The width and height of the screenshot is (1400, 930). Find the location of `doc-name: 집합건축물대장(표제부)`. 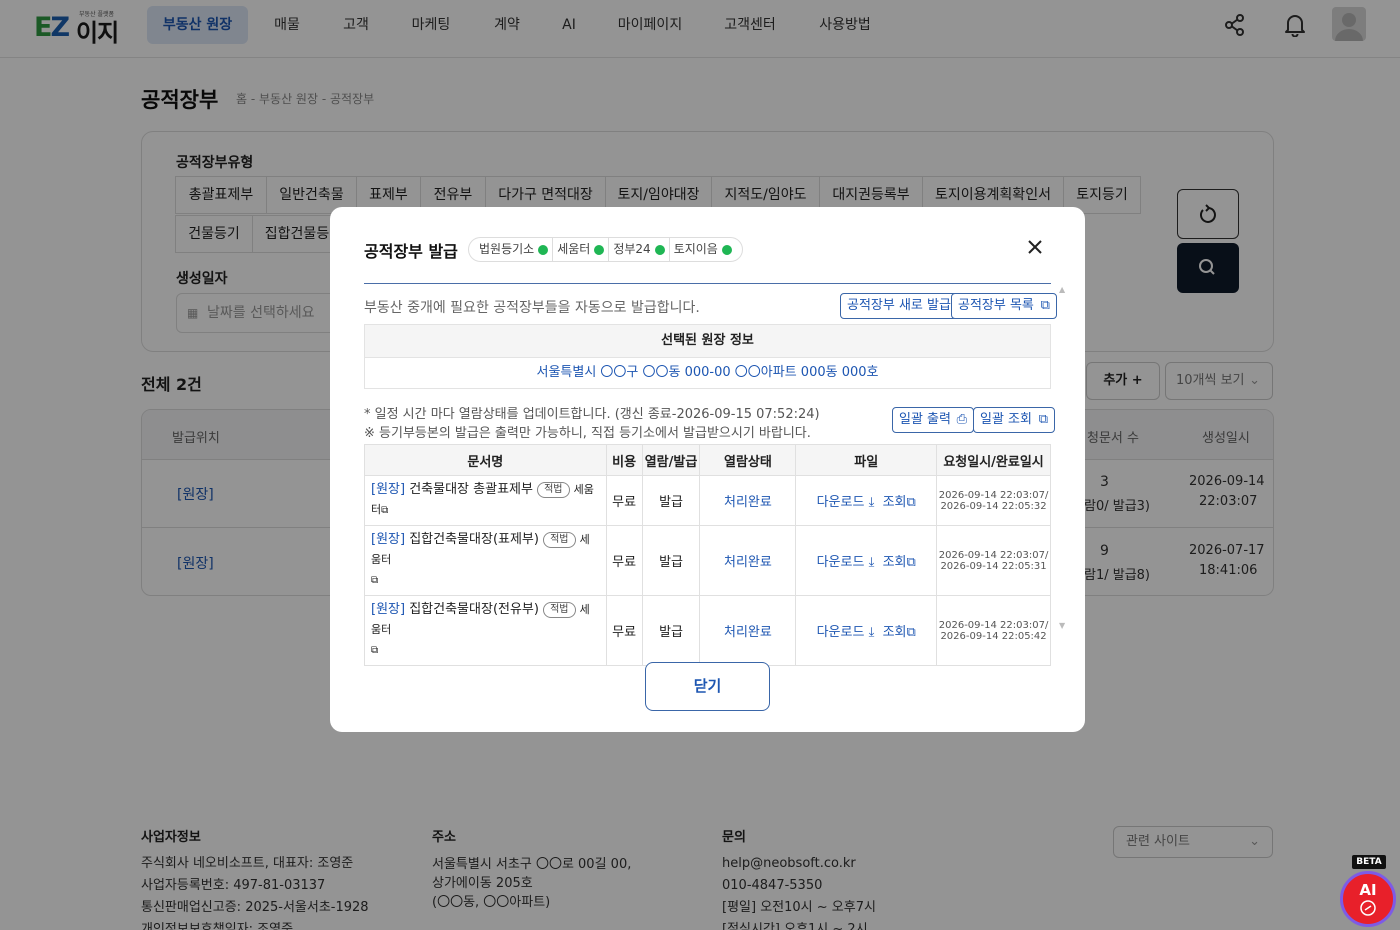

doc-name: 집합건축물대장(표제부) is located at coordinates (474, 539).